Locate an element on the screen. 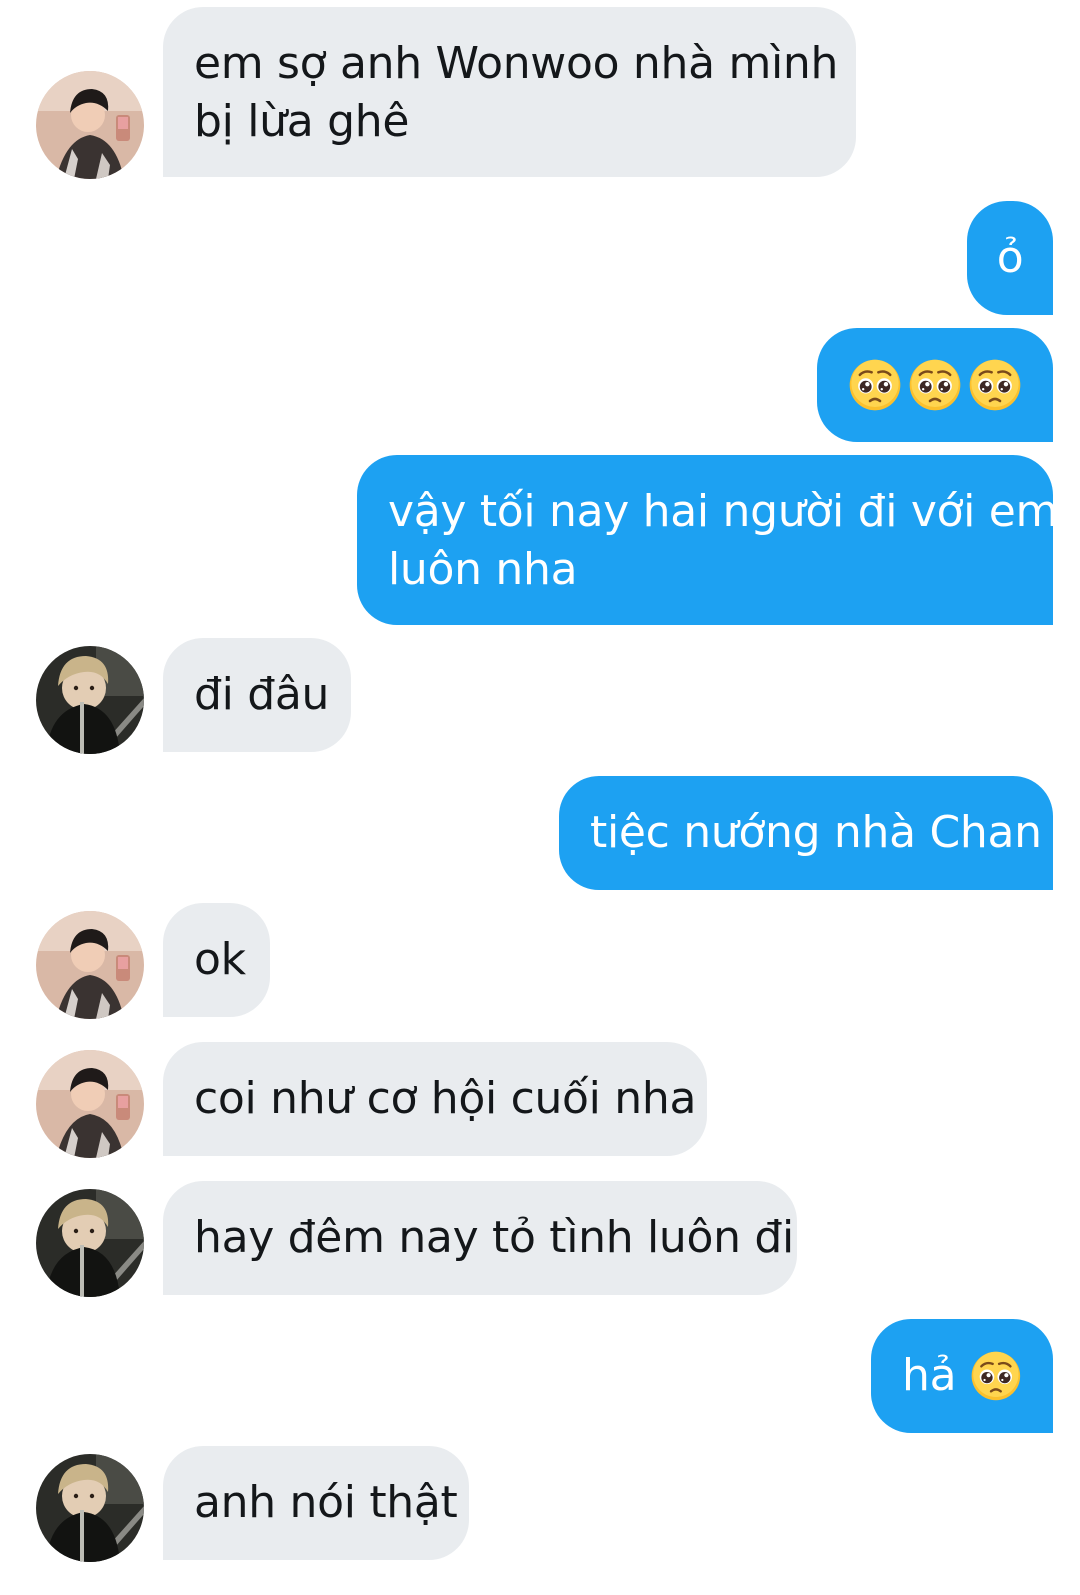 The image size is (1080, 1595). message-text-line: bị lừa ghê is located at coordinates (302, 121).